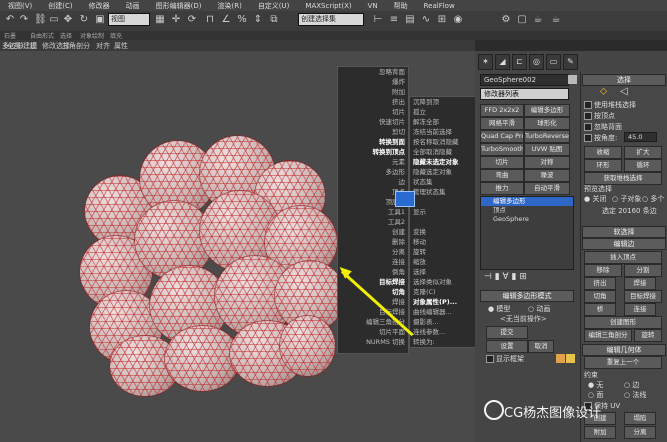 The image size is (667, 442). Describe the element at coordinates (648, 335) in the screenshot. I see `turn-button: 旋转` at that location.